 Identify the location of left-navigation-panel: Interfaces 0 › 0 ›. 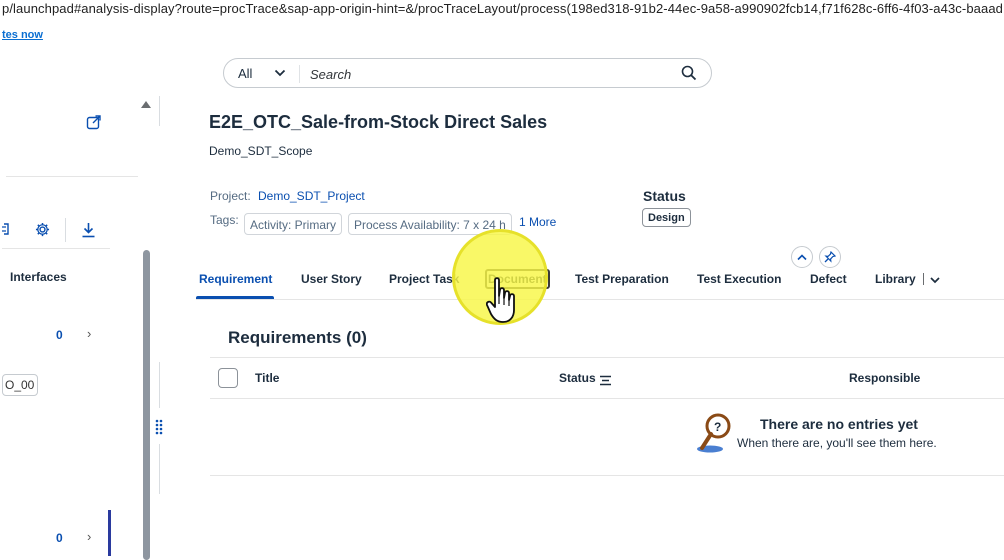
(76, 328).